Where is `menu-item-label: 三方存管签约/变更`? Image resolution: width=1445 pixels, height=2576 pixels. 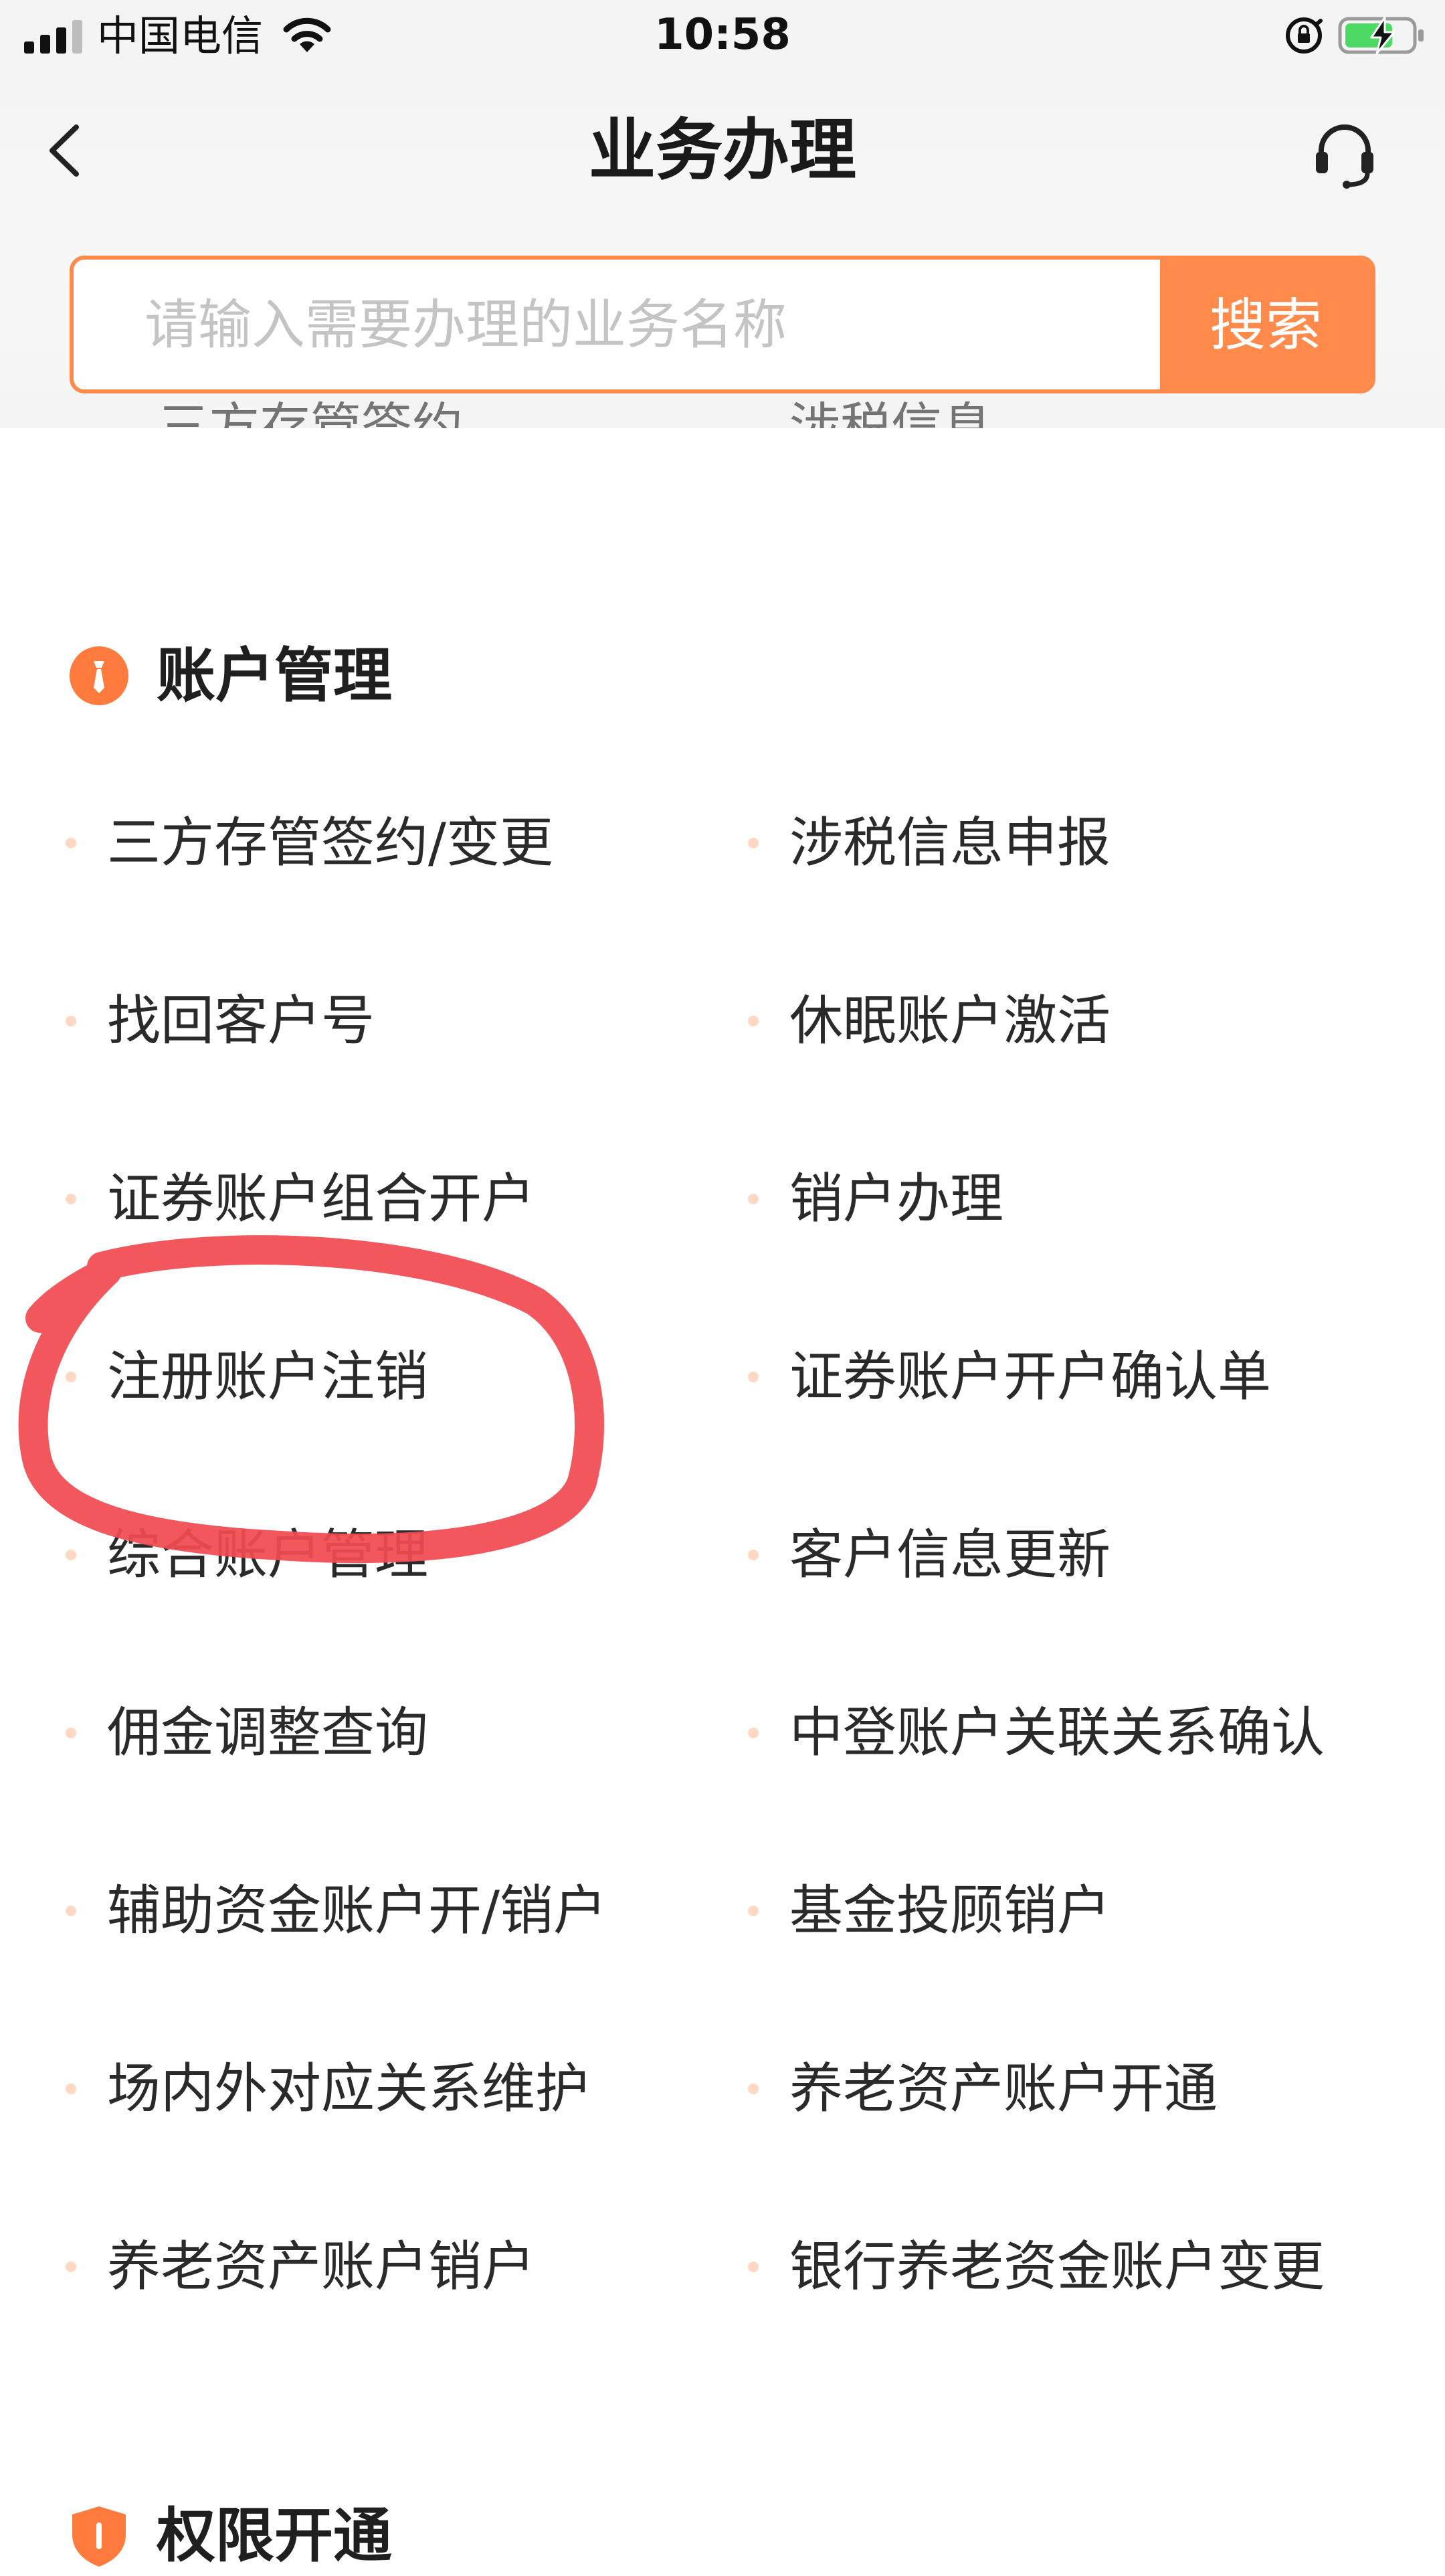
menu-item-label: 三方存管签约/变更 is located at coordinates (330, 843).